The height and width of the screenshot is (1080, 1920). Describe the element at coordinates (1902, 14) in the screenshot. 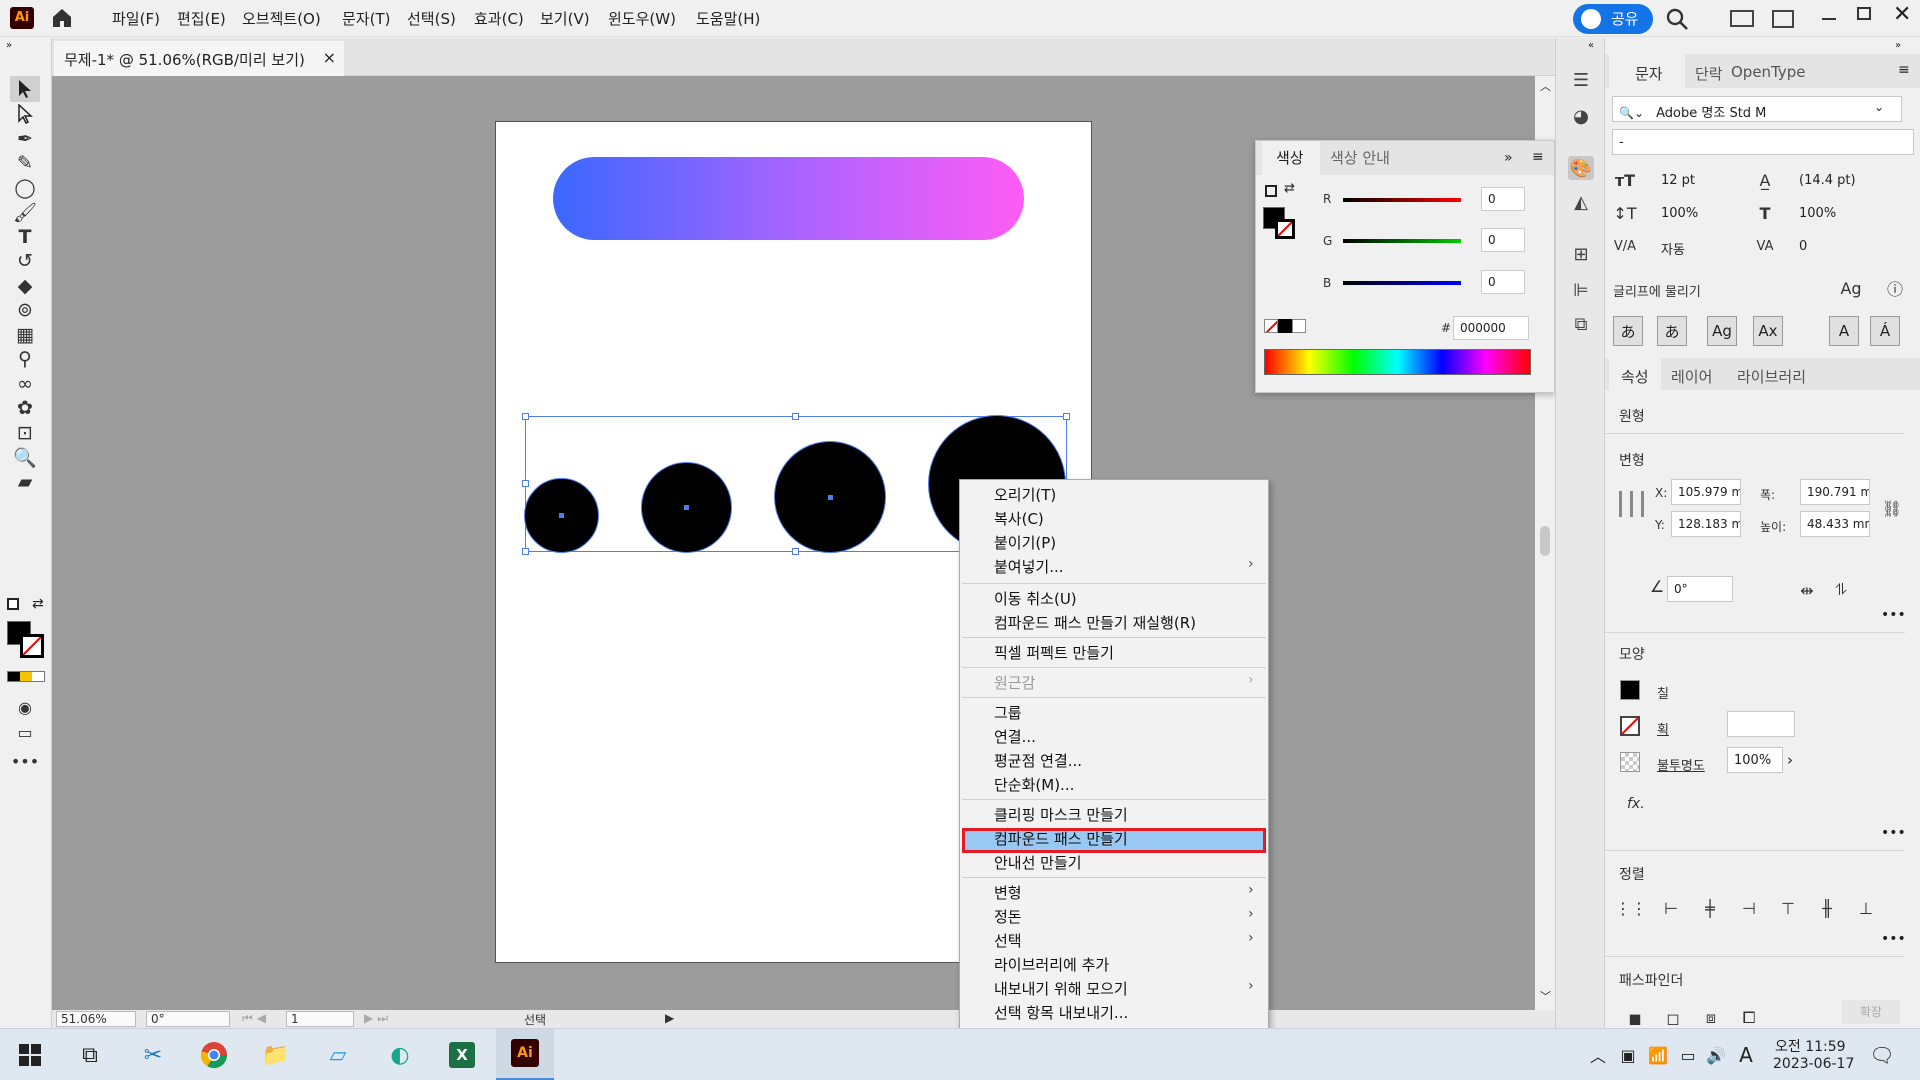

I see `close-window-button: ✕` at that location.